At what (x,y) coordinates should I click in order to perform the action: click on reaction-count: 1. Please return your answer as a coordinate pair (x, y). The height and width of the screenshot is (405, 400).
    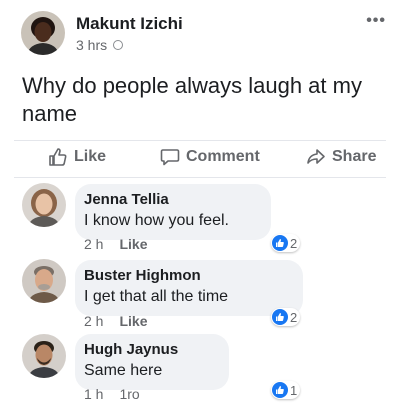
    Looking at the image, I should click on (286, 390).